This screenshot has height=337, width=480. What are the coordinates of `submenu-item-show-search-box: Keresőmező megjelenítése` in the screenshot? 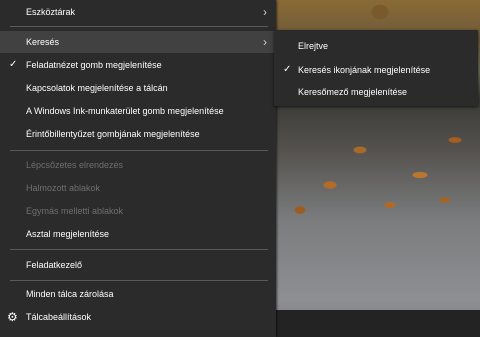 It's located at (376, 92).